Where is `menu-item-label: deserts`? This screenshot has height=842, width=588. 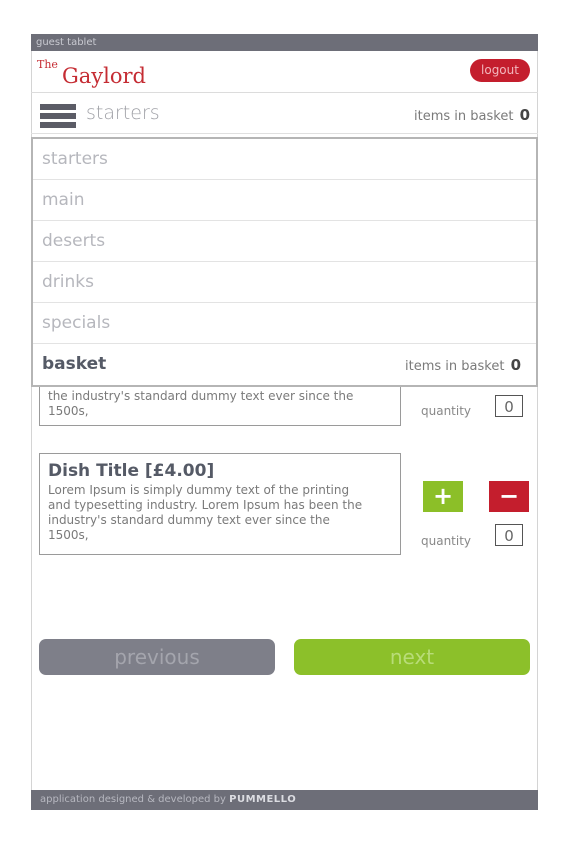
menu-item-label: deserts is located at coordinates (74, 241).